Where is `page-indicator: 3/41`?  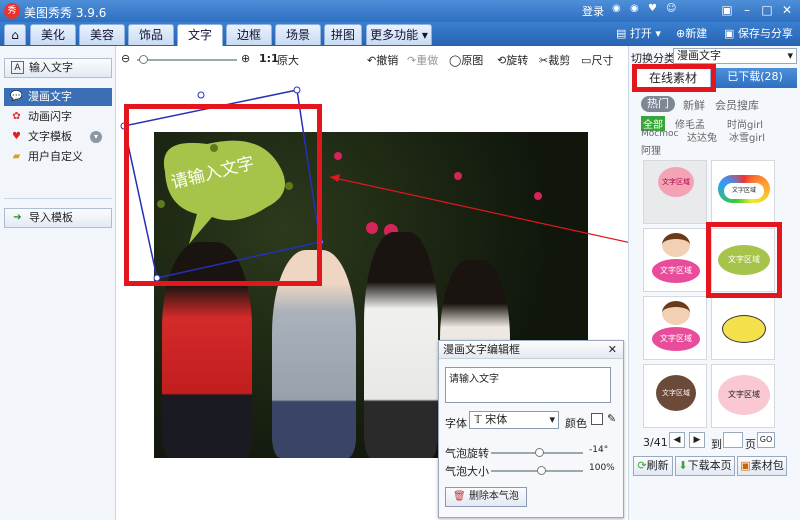 page-indicator: 3/41 is located at coordinates (655, 442).